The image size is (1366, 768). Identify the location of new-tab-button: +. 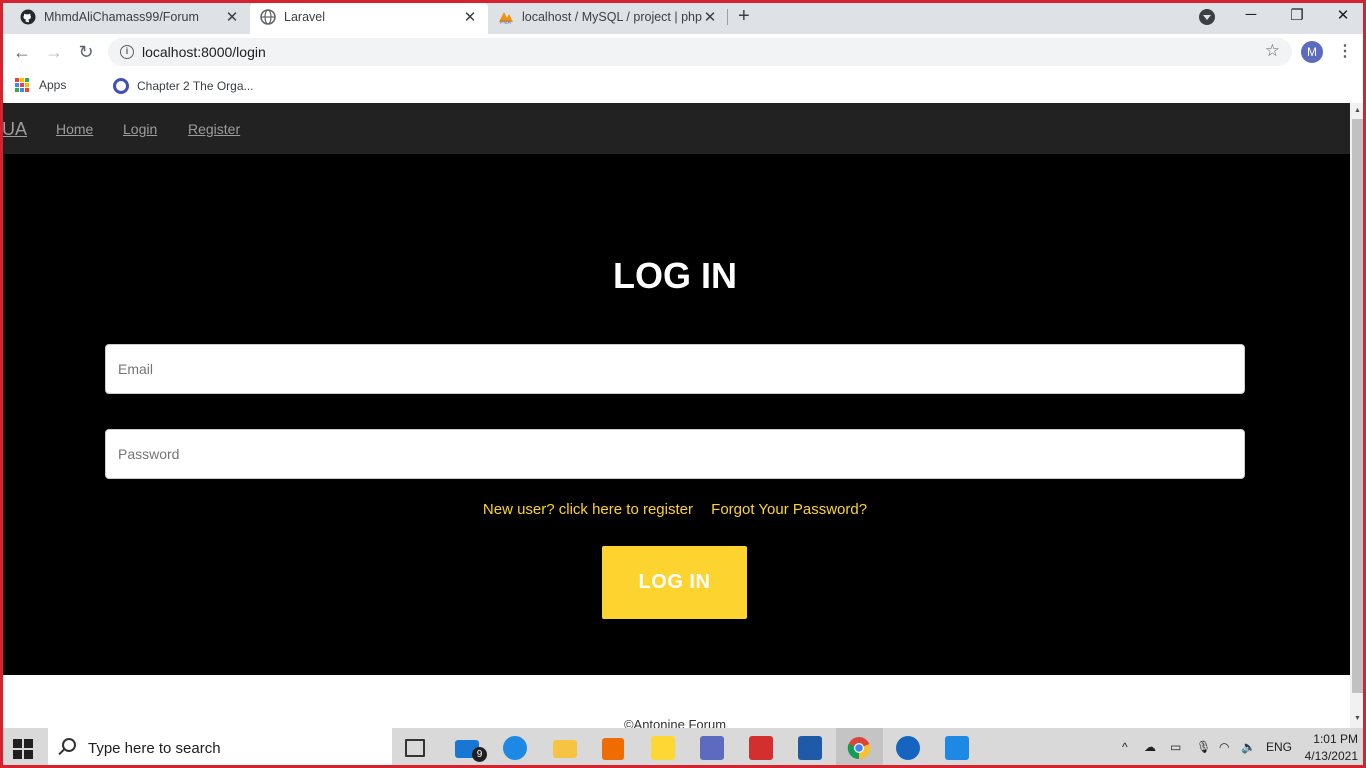
(744, 16).